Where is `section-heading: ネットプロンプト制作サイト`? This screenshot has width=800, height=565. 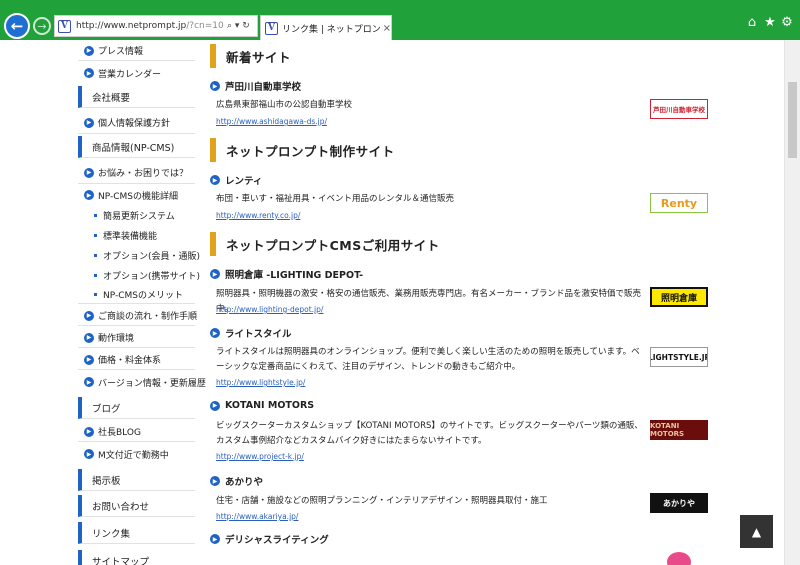
section-heading: ネットプロンプト制作サイト is located at coordinates (460, 150).